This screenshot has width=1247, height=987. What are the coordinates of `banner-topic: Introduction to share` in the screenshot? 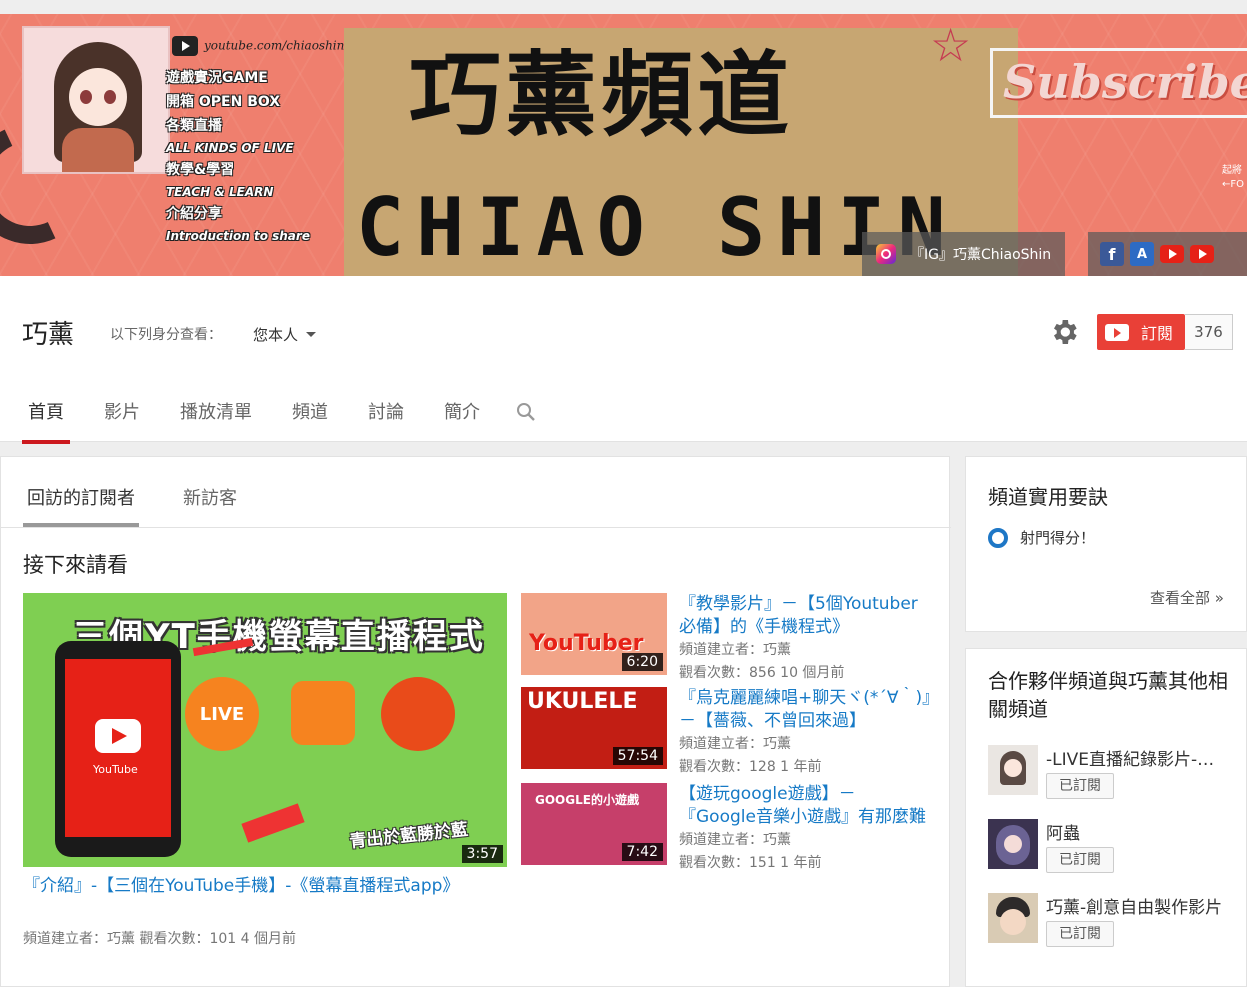 It's located at (238, 236).